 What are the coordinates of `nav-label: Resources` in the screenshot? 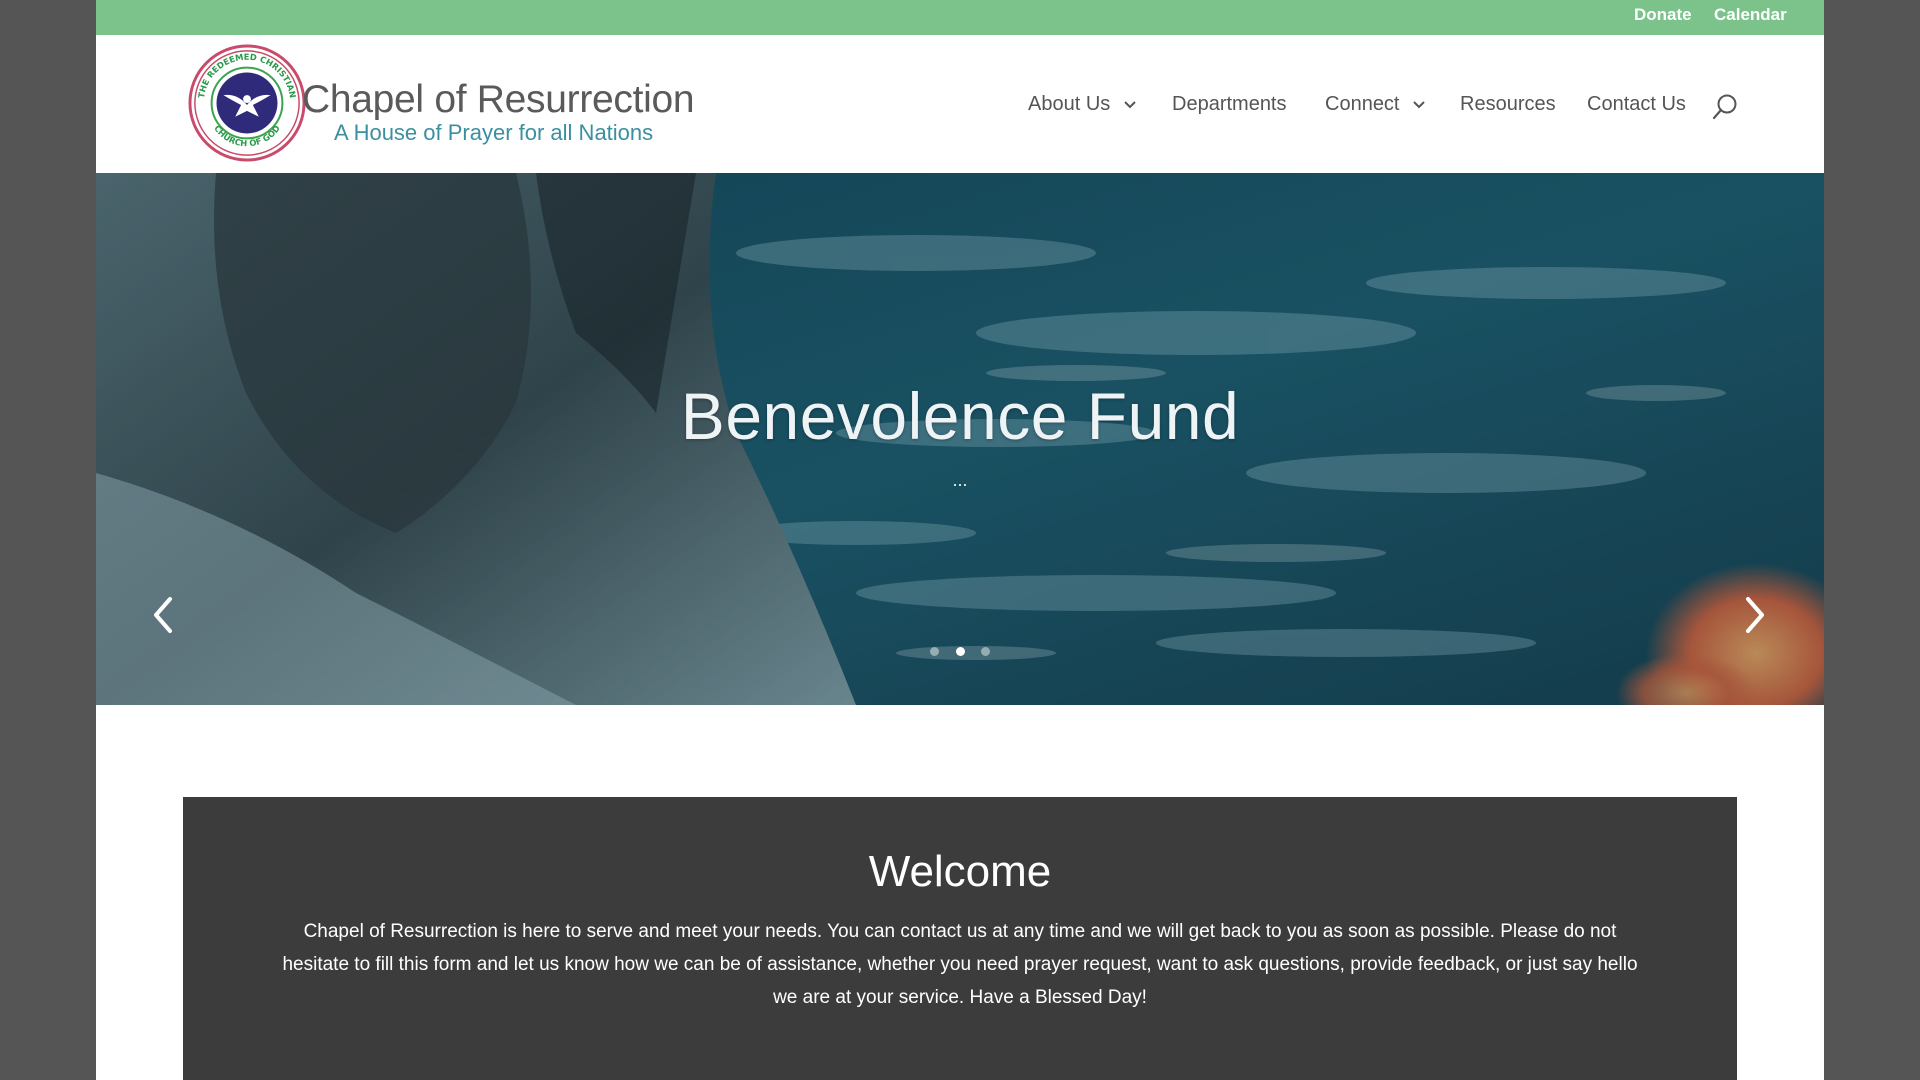 It's located at (1508, 104).